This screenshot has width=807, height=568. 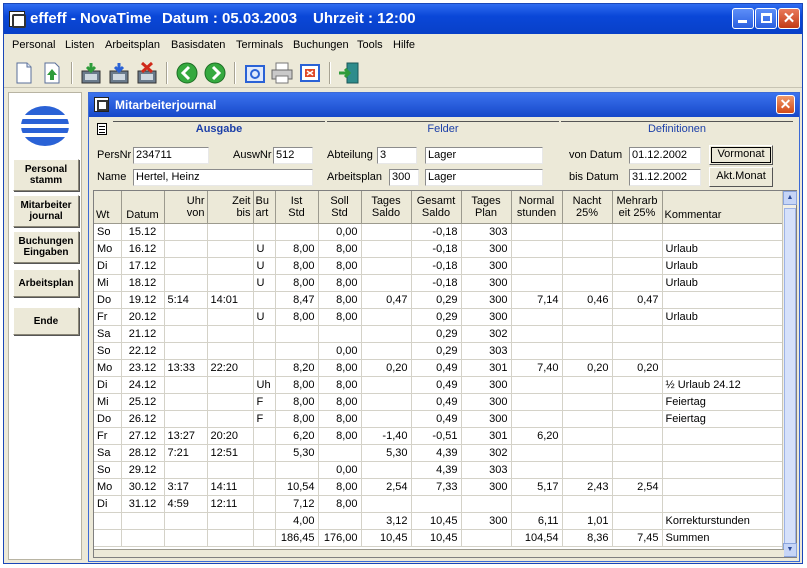 I want to click on maximize-button, so click(x=766, y=18).